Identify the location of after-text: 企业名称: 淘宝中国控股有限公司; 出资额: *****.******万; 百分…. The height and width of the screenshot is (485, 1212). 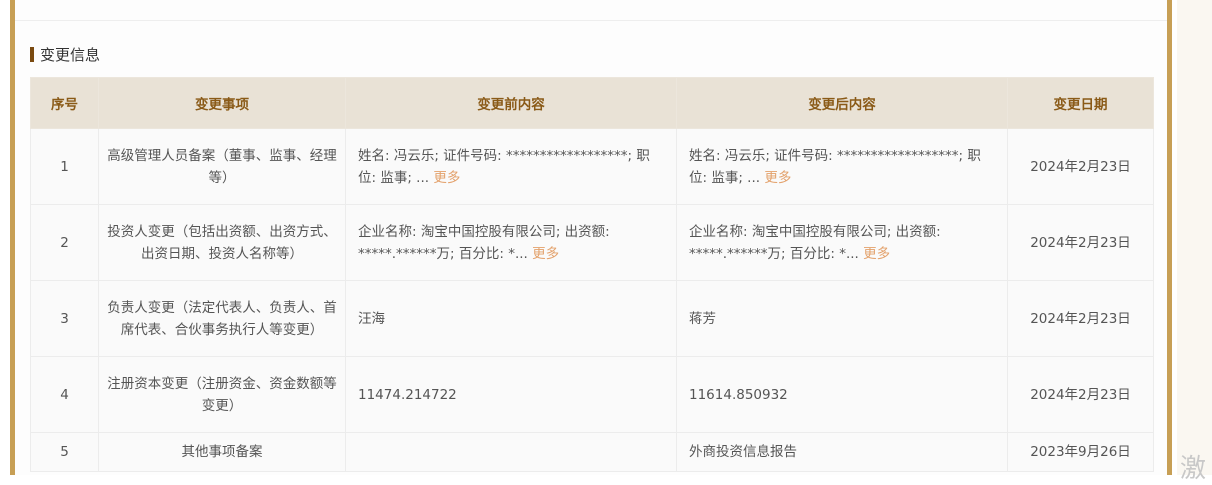
(815, 242).